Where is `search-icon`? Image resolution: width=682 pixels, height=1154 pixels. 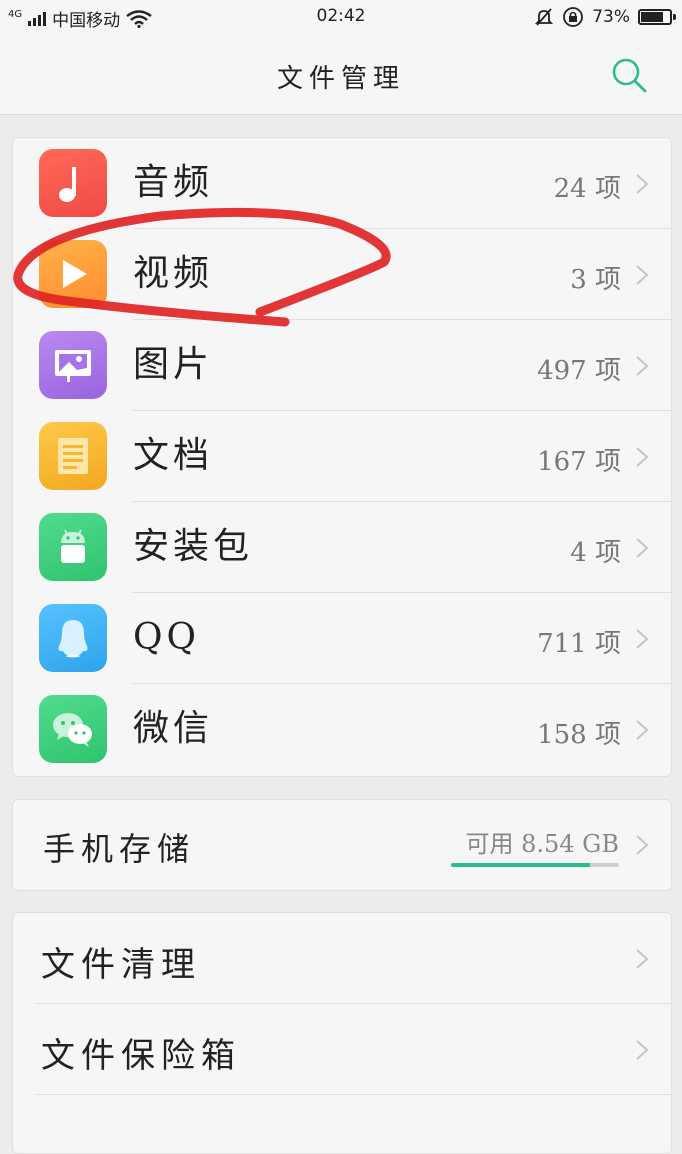 search-icon is located at coordinates (629, 75).